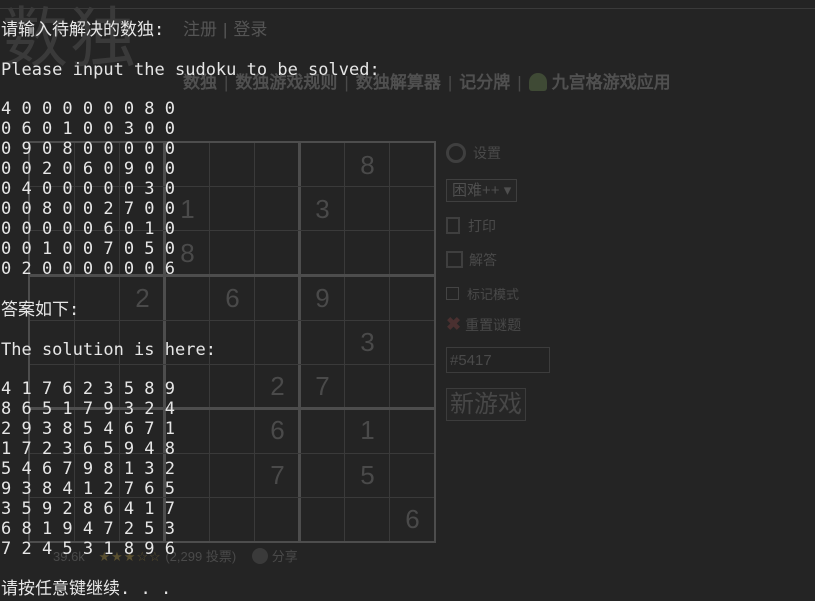 The image size is (815, 601). Describe the element at coordinates (88, 169) in the screenshot. I see `puzzle-row: 0 0 2 0 6 0 9 0 0` at that location.